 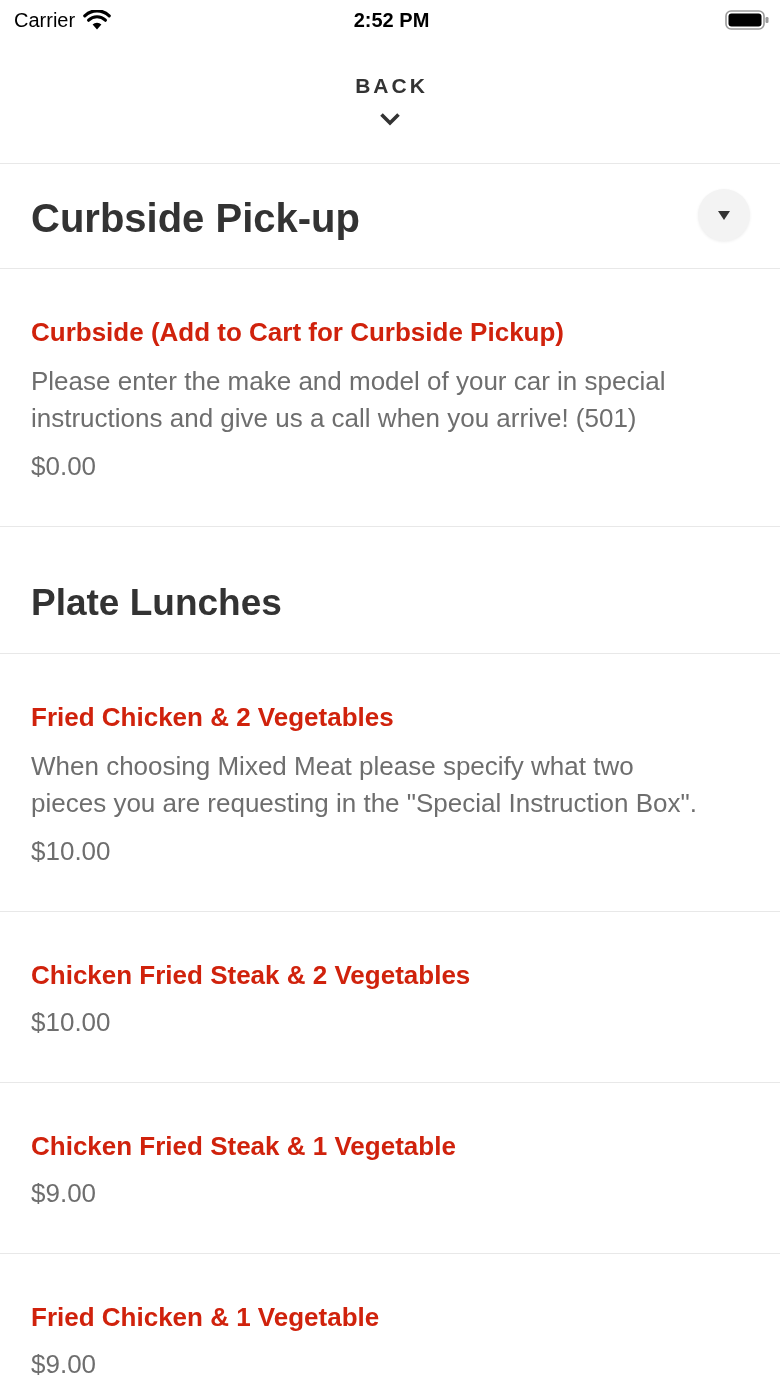 What do you see at coordinates (244, 1146) in the screenshot?
I see `item-title: Chicken Fried Steak & 1 Vegetable` at bounding box center [244, 1146].